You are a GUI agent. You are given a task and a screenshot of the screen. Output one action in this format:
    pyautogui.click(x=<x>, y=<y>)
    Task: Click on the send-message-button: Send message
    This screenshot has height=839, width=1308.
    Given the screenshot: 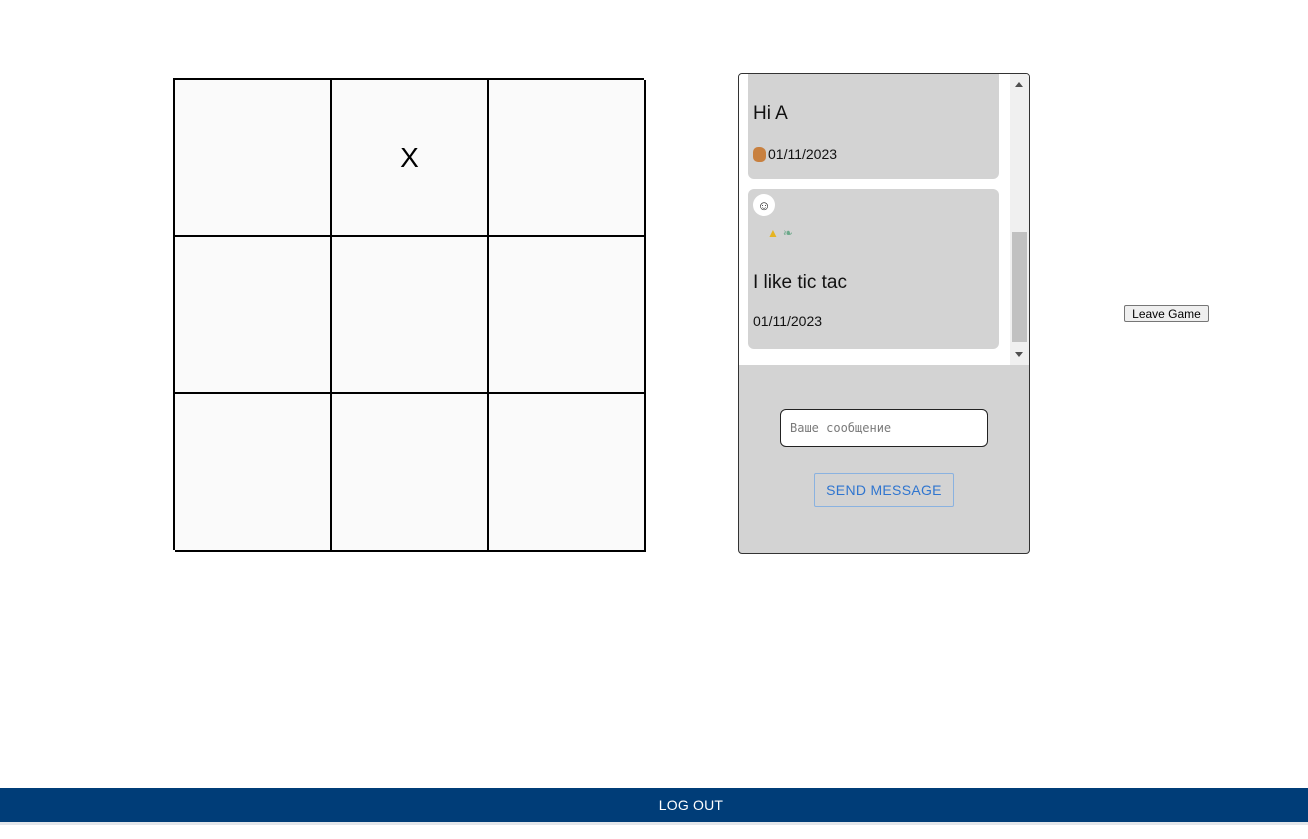 What is the action you would take?
    pyautogui.click(x=884, y=490)
    